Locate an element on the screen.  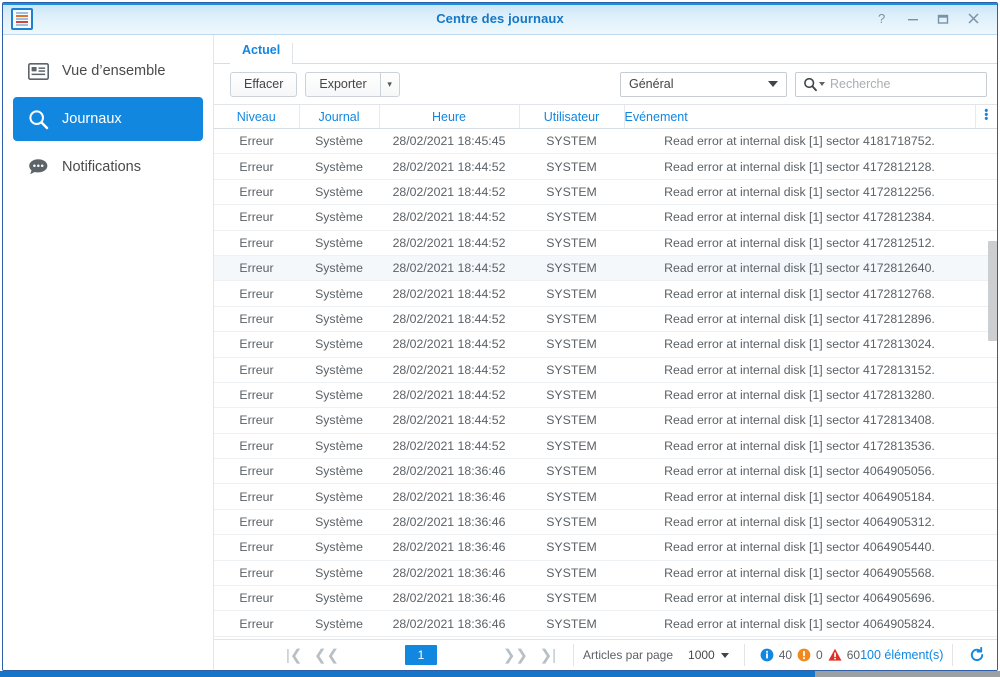
sidebar-item-notifications: Notifications is located at coordinates (108, 167).